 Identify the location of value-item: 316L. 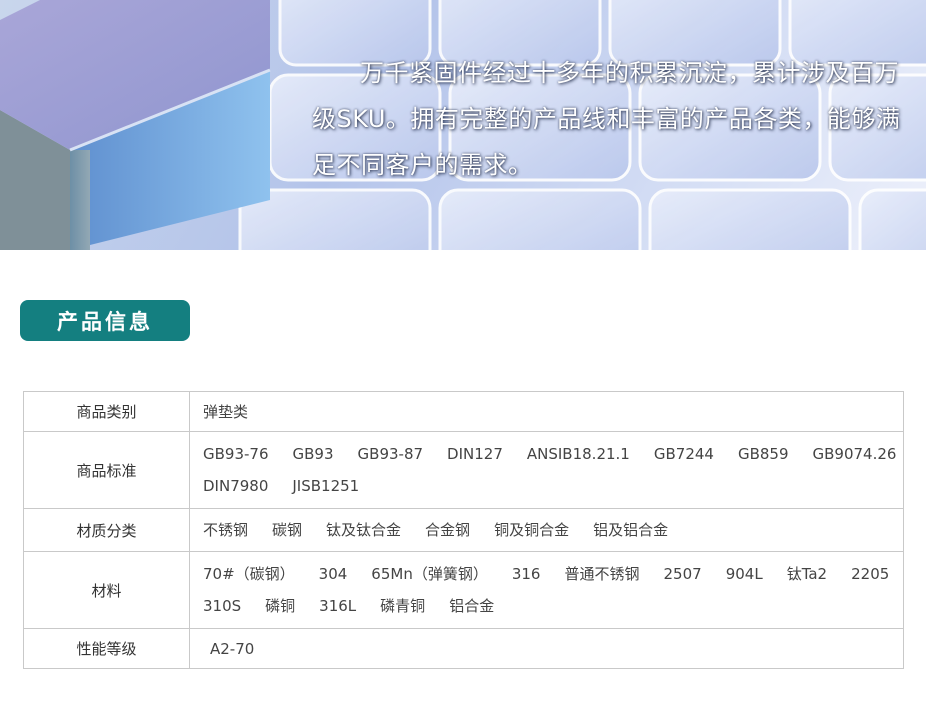
(338, 606).